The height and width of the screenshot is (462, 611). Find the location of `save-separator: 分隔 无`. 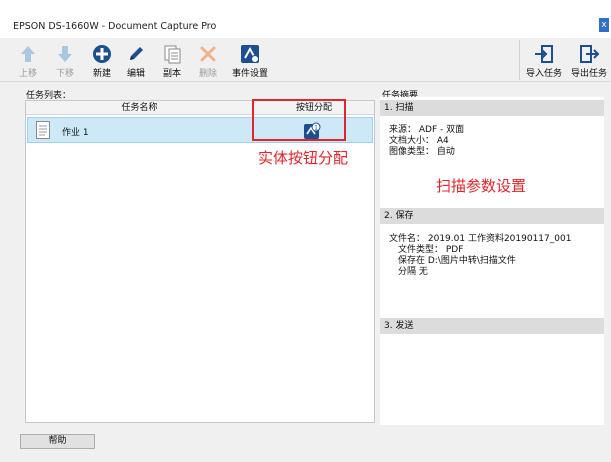

save-separator: 分隔 无 is located at coordinates (413, 272).